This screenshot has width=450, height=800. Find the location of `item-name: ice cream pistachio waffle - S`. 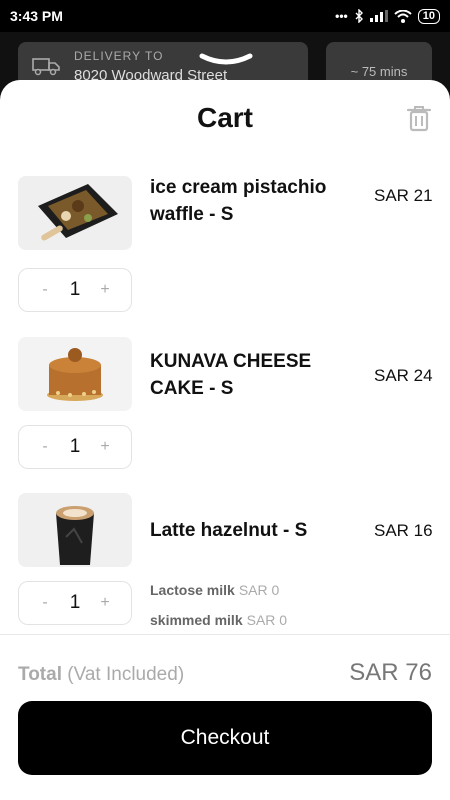

item-name: ice cream pistachio waffle - S is located at coordinates (238, 201).